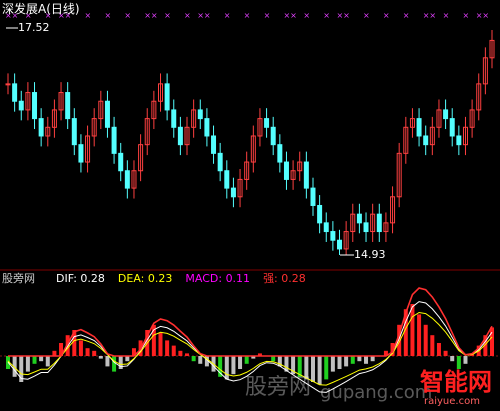 This screenshot has width=500, height=411. I want to click on macd-value: 0.11, so click(238, 278).